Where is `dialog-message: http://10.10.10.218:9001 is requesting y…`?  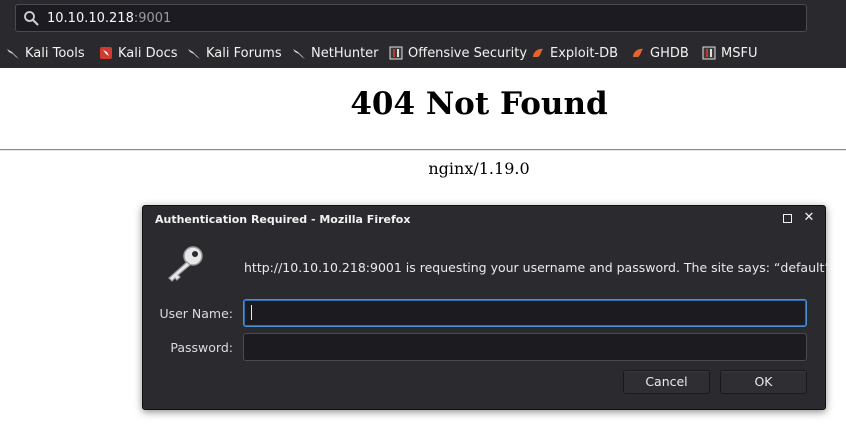
dialog-message: http://10.10.10.218:9001 is requesting y… is located at coordinates (537, 267).